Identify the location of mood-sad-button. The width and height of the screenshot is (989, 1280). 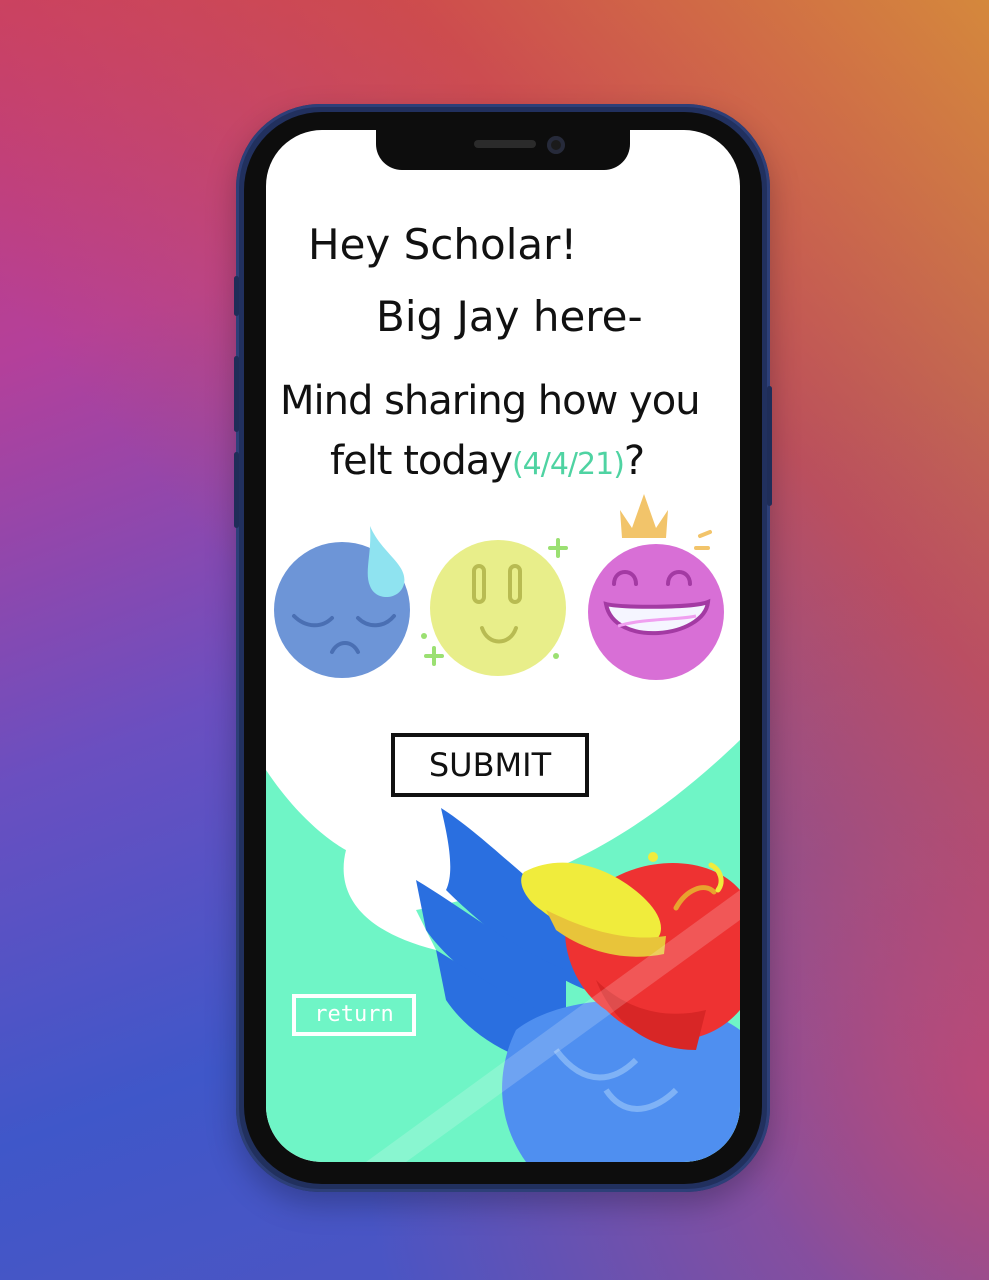
(343, 602).